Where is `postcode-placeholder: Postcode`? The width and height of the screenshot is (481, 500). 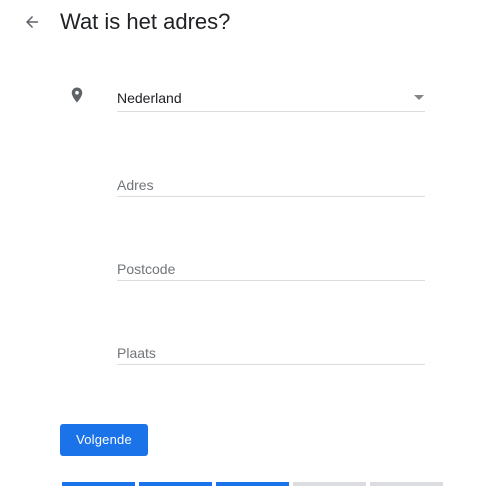
postcode-placeholder: Postcode is located at coordinates (146, 269).